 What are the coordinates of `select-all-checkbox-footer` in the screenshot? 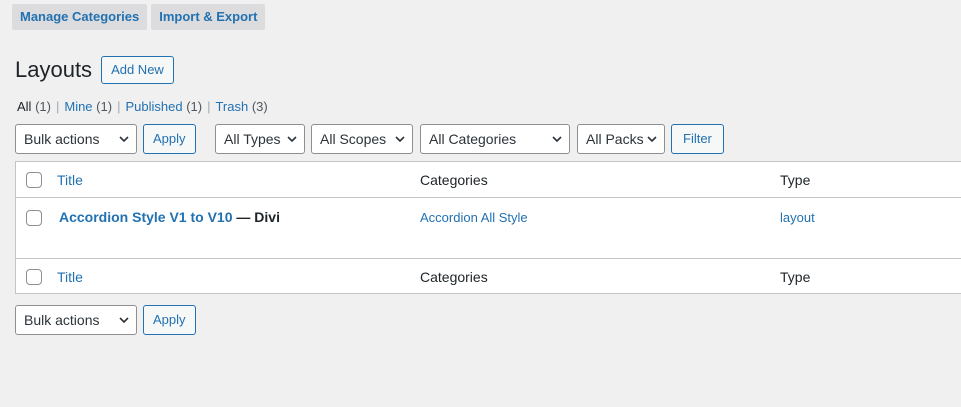 It's located at (34, 277).